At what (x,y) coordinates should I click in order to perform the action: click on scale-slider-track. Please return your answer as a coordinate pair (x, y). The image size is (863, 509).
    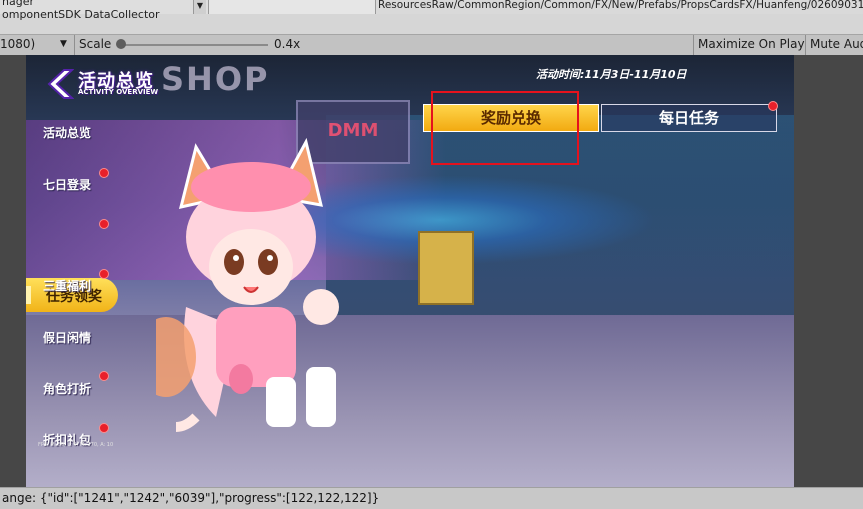
    Looking at the image, I should click on (194, 45).